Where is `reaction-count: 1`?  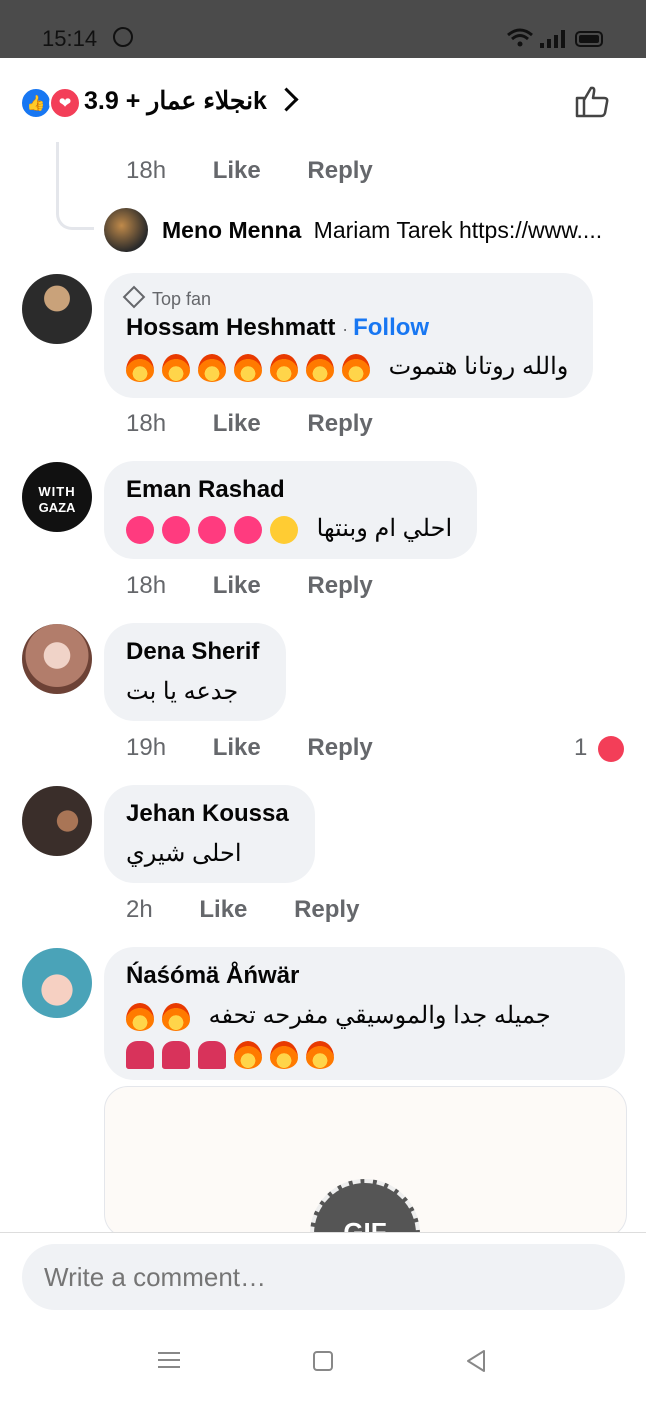
reaction-count: 1 is located at coordinates (599, 748).